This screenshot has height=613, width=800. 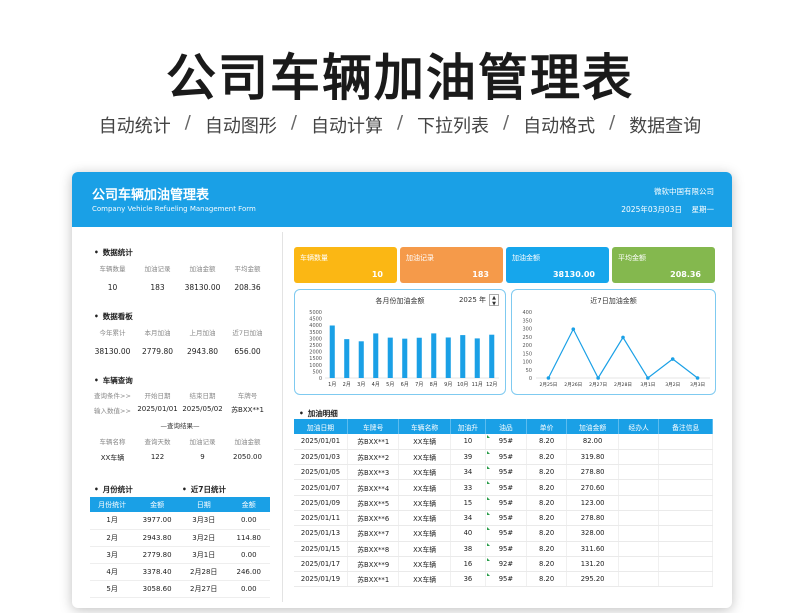 I want to click on table-row: 2025/01/15 苏BXX**8 XX车辆 38 95# 8.20 311.60, so click(x=503, y=549).